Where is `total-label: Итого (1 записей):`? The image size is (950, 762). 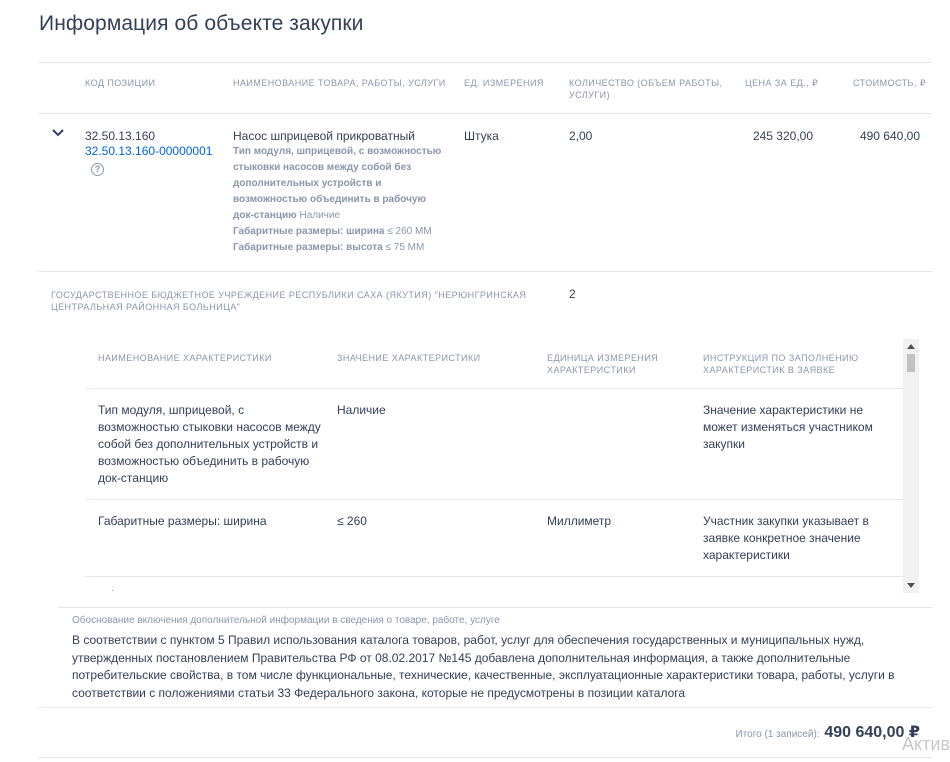 total-label: Итого (1 записей): is located at coordinates (777, 734).